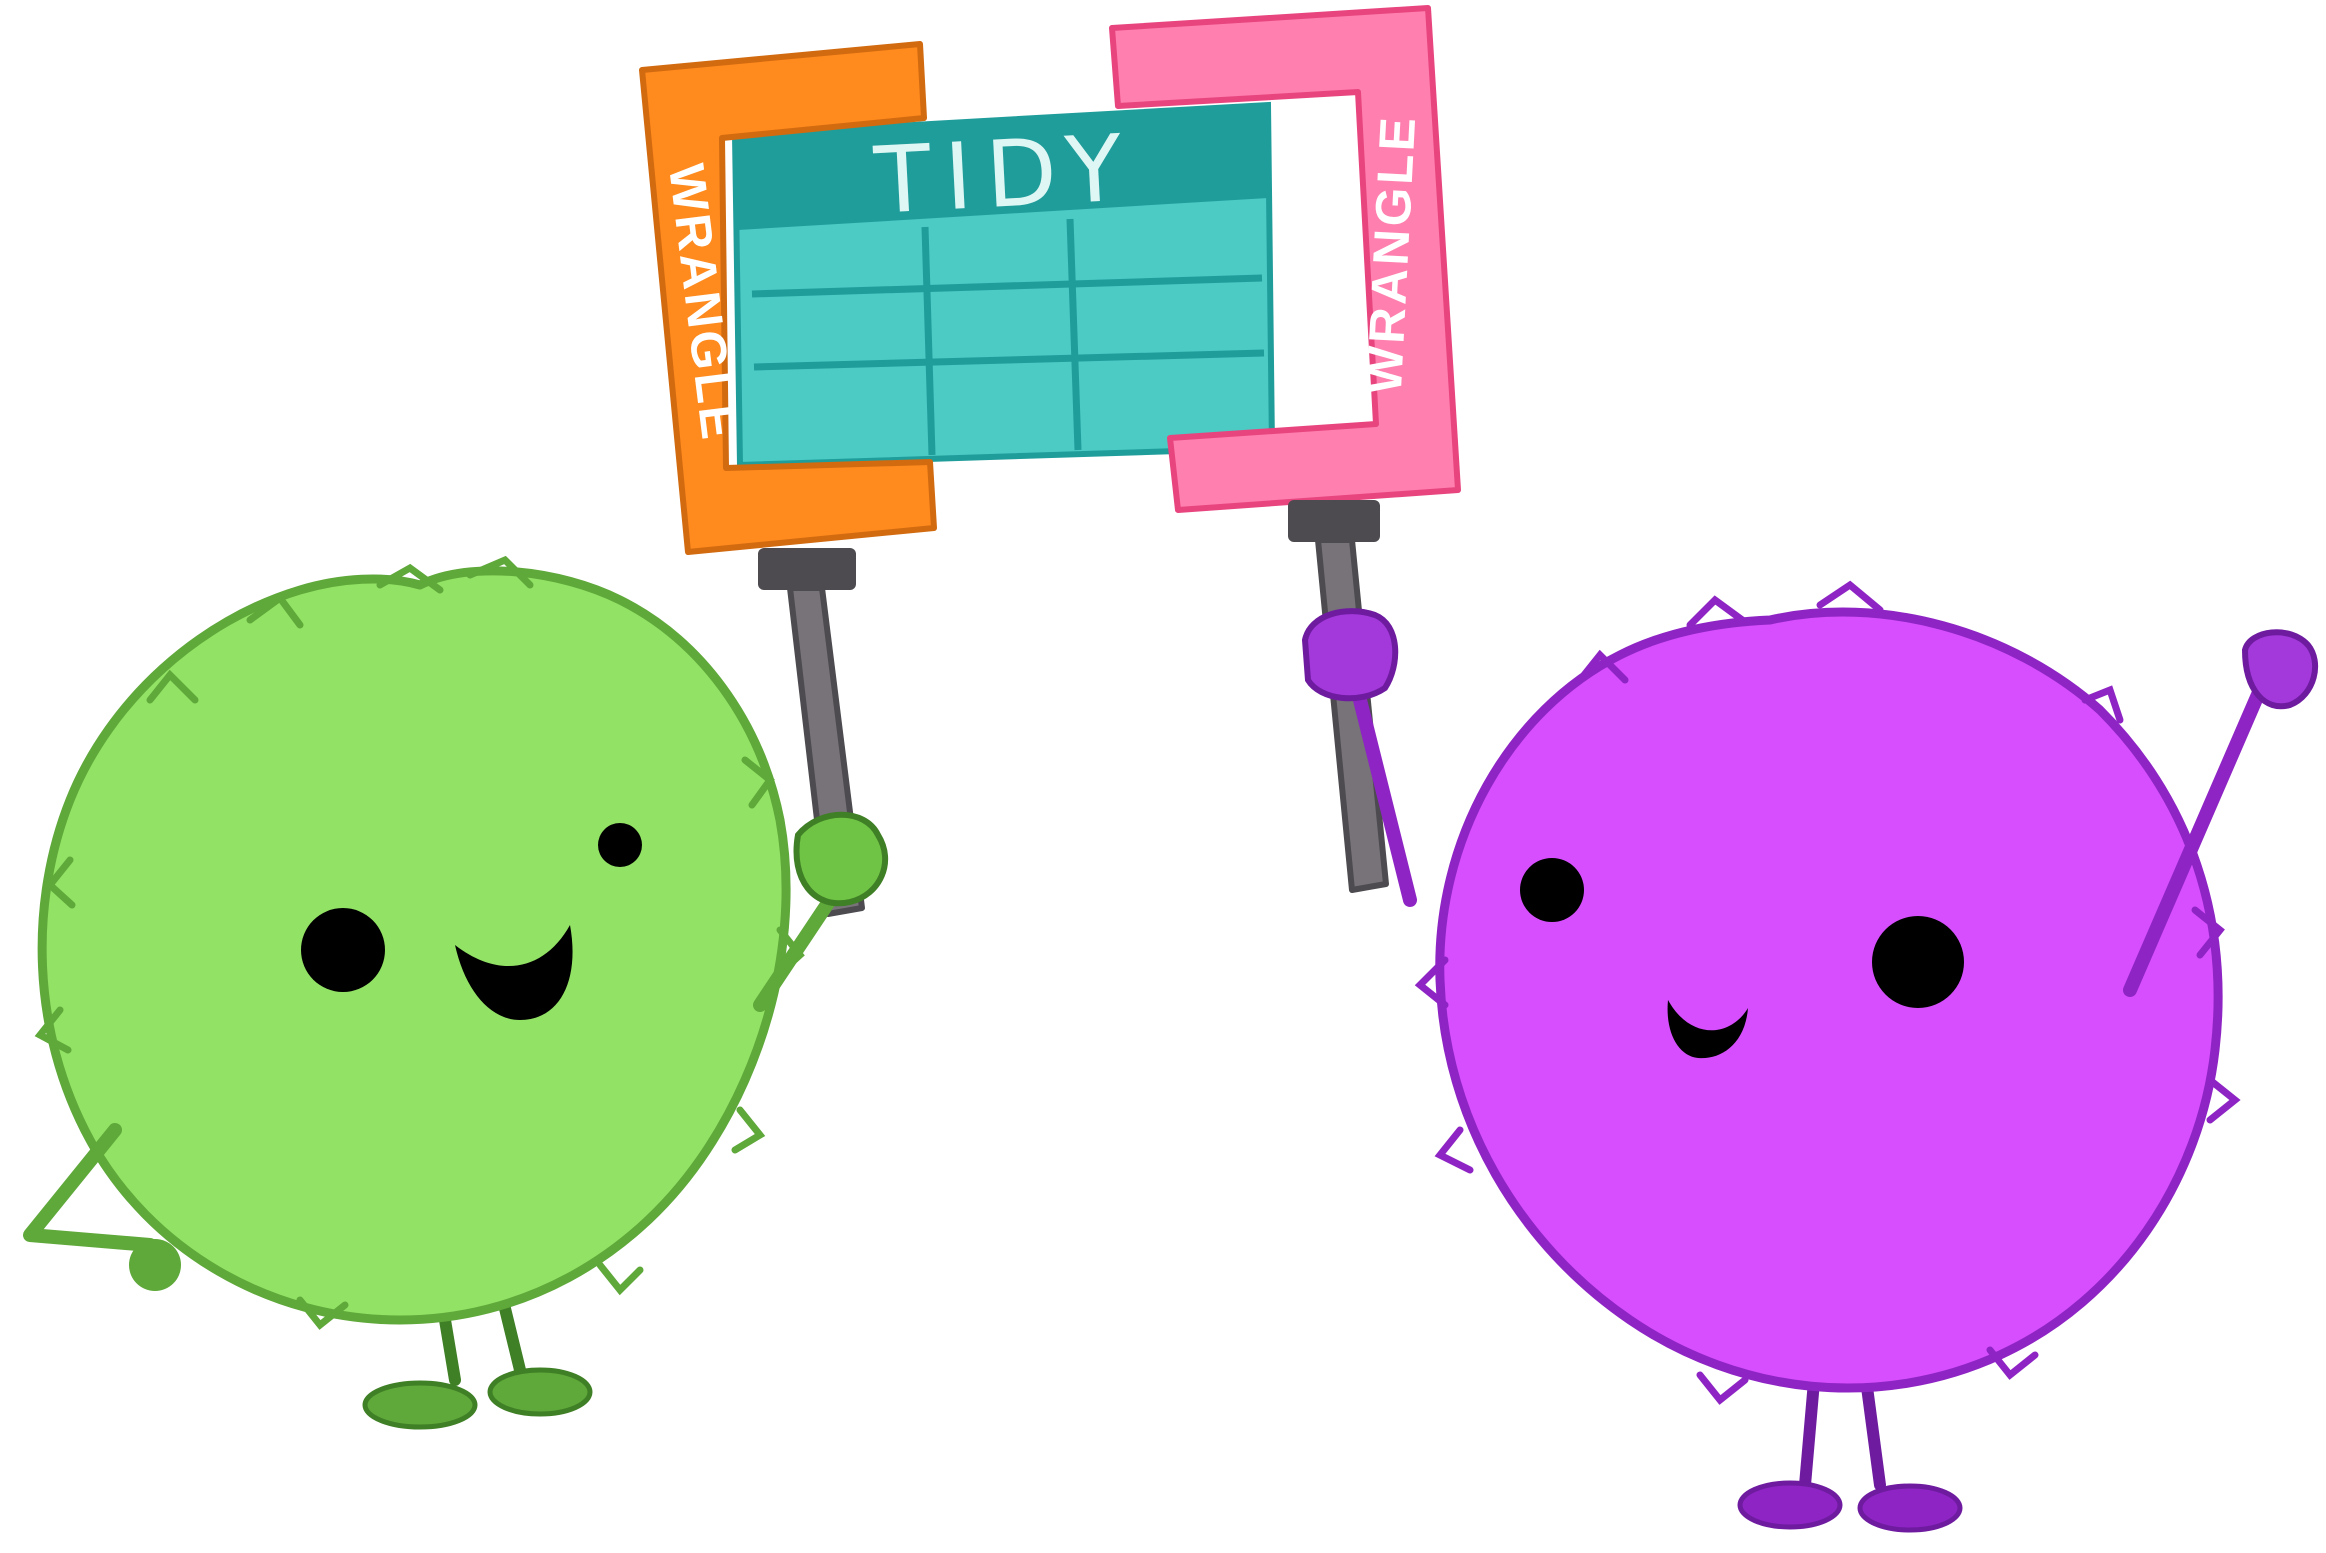 The width and height of the screenshot is (2326, 1553). Describe the element at coordinates (343, 950) in the screenshot. I see `green-monster-left-eye` at that location.